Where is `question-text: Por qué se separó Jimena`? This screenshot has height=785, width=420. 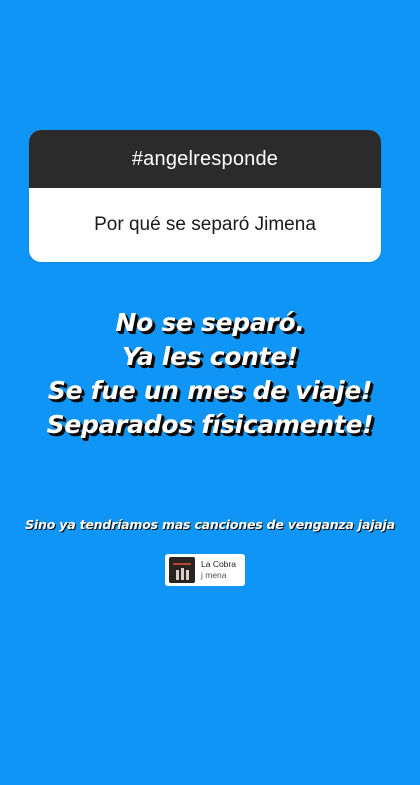 question-text: Por qué se separó Jimena is located at coordinates (205, 224).